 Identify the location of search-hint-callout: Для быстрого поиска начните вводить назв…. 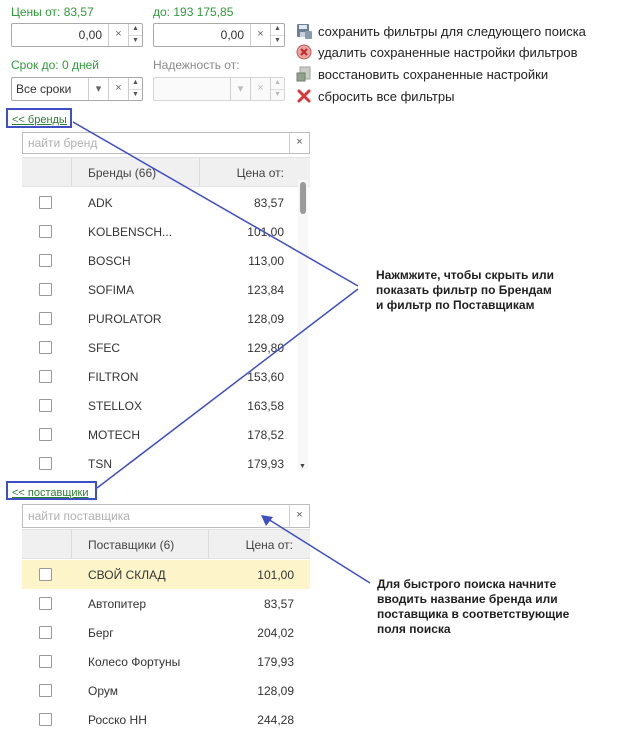
(473, 606).